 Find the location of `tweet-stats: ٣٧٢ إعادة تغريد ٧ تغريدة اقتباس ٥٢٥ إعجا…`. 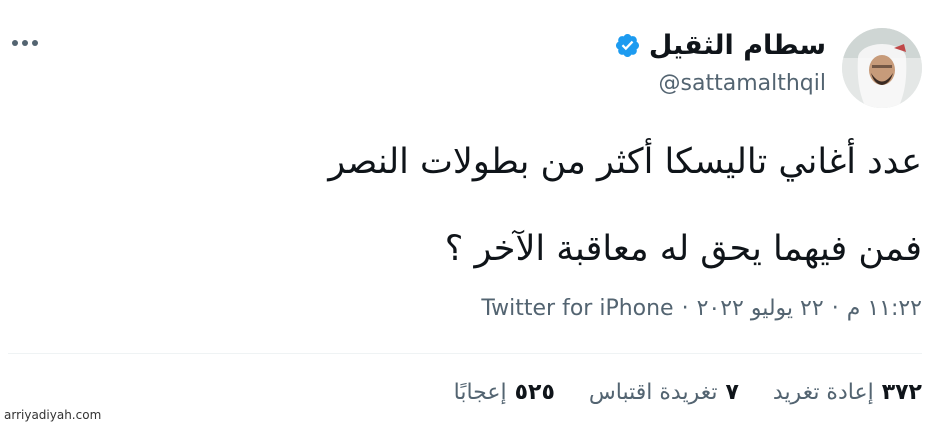

tweet-stats: ٣٧٢ إعادة تغريد ٧ تغريدة اقتباس ٥٢٥ إعجا… is located at coordinates (688, 392).